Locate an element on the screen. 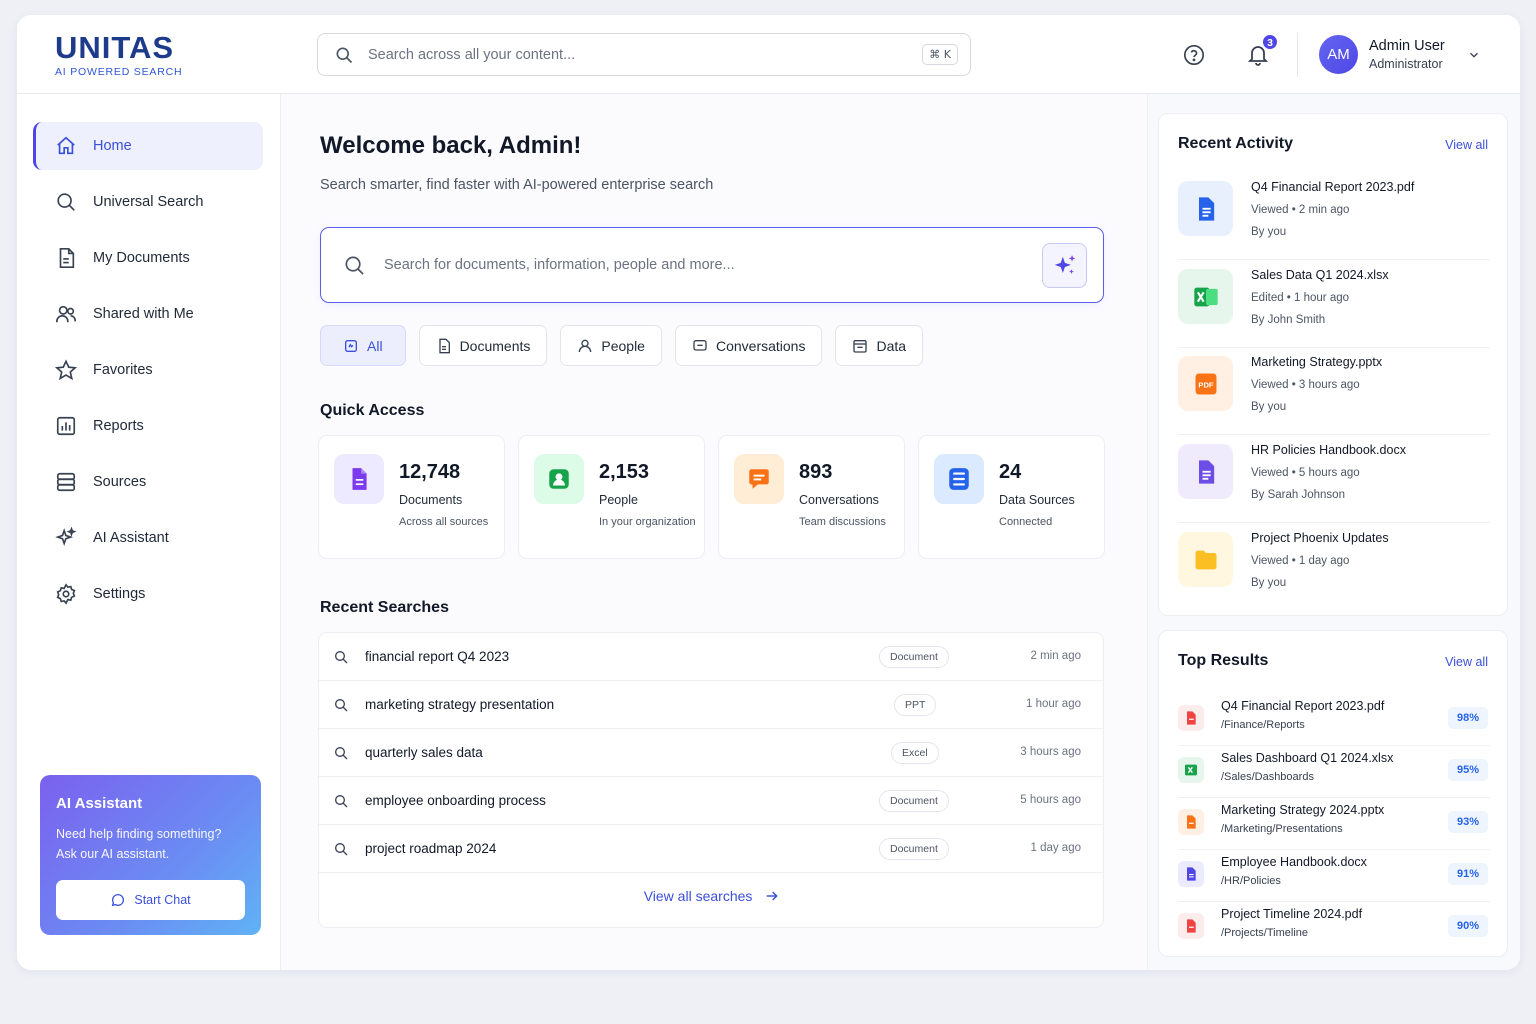 This screenshot has width=1536, height=1024. activity-file-name: Project Phoenix Updates is located at coordinates (1320, 538).